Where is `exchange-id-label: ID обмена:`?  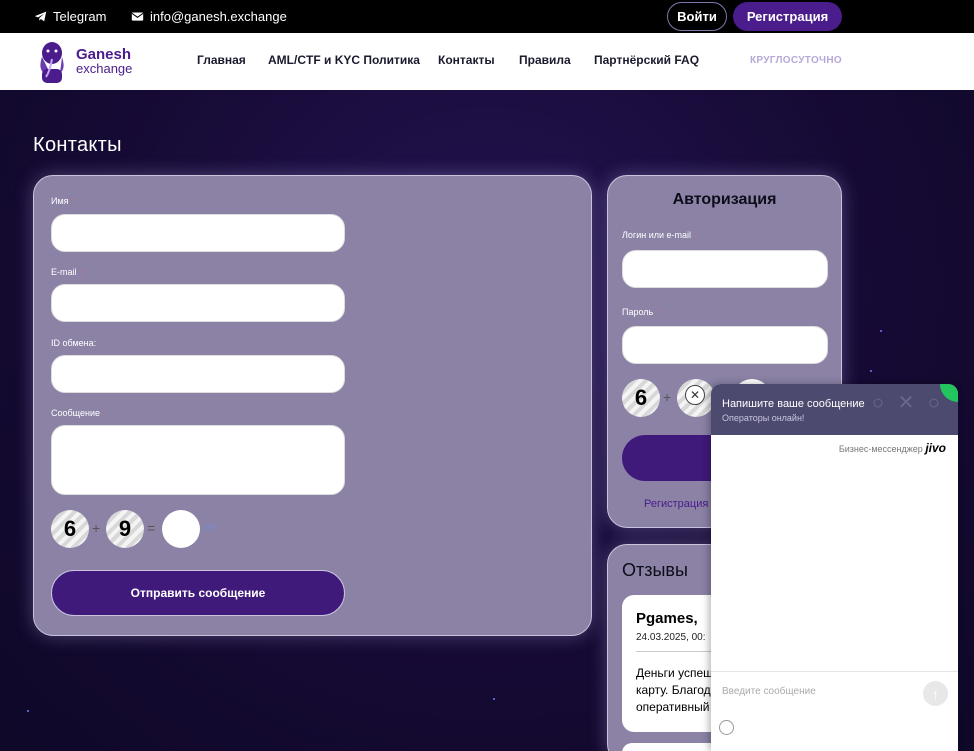 exchange-id-label: ID обмена: is located at coordinates (74, 343).